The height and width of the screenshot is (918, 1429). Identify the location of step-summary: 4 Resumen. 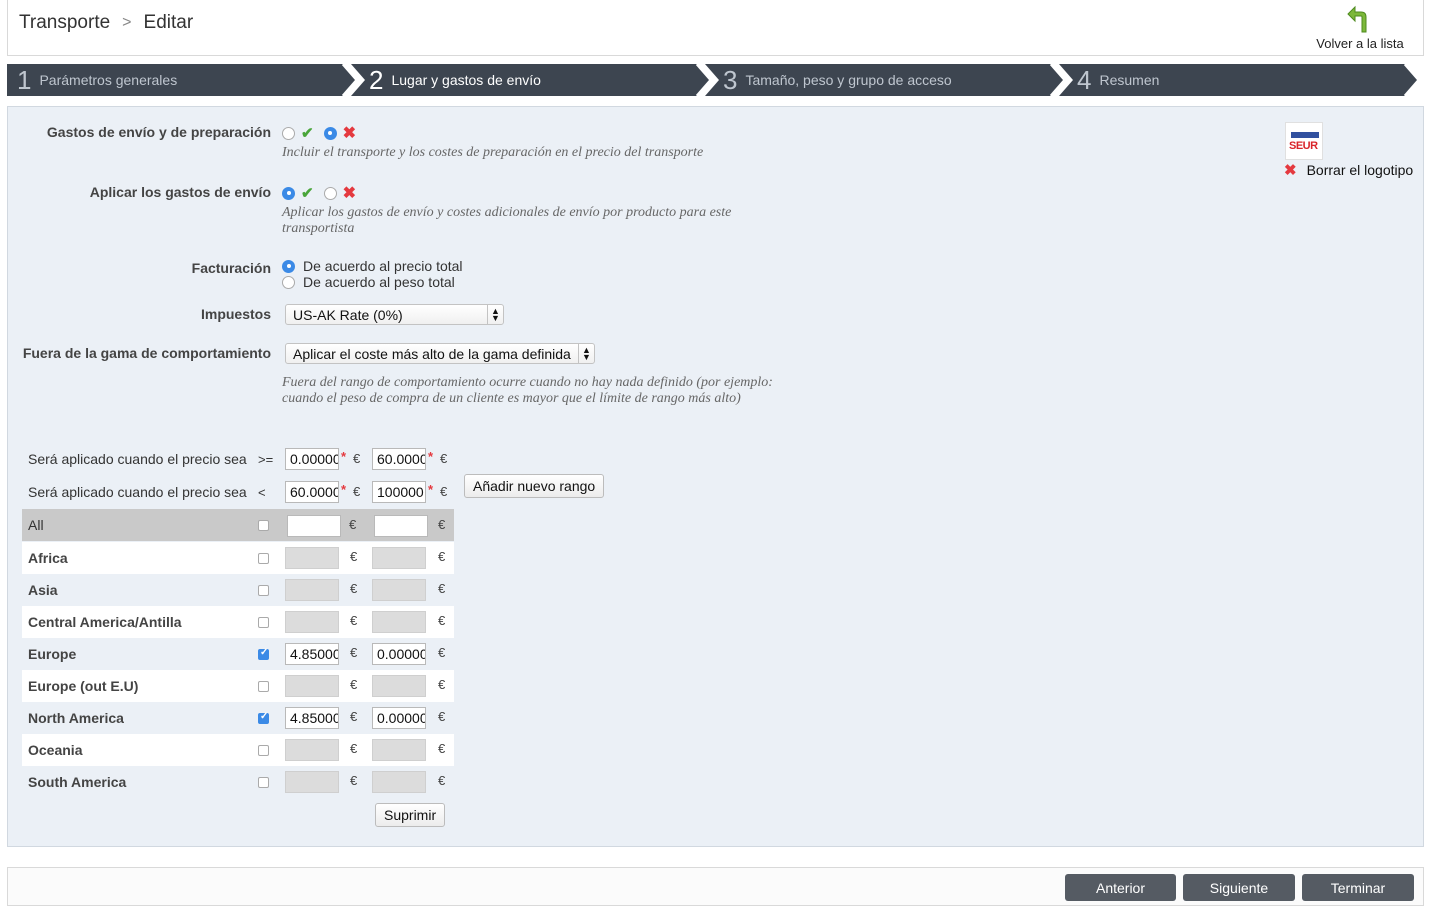
(1118, 80).